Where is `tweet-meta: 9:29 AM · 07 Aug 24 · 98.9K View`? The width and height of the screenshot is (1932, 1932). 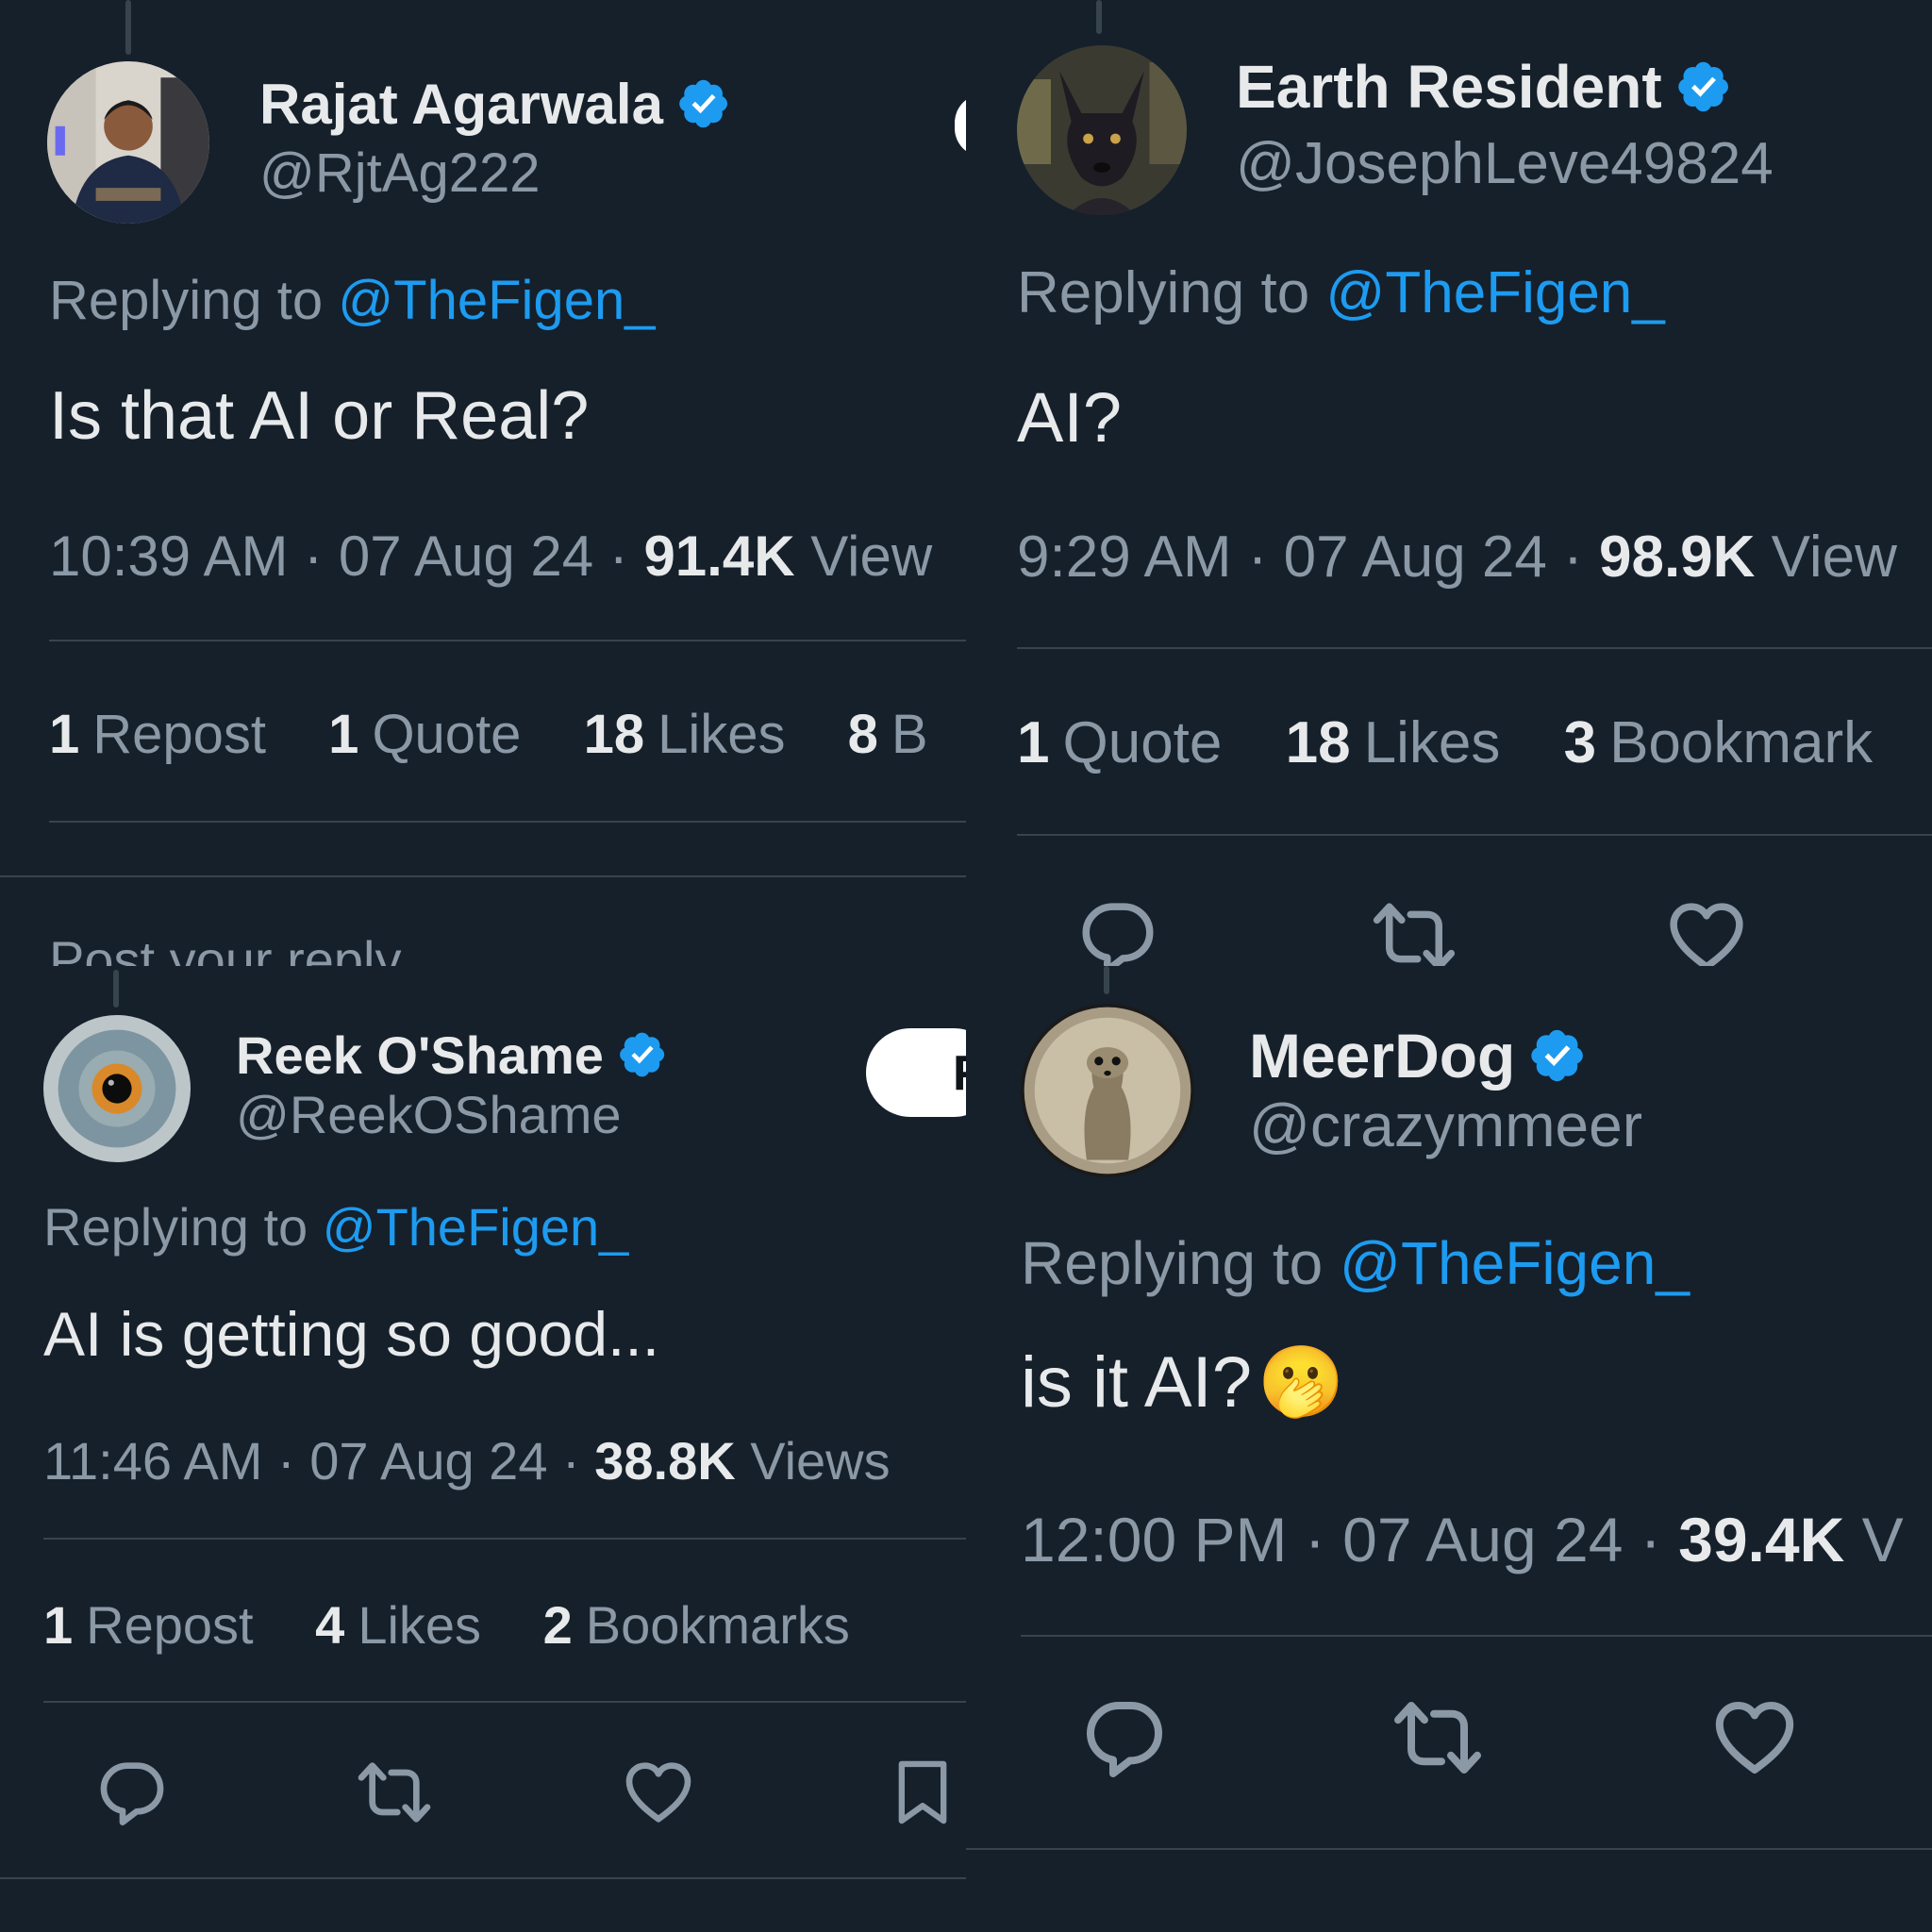 tweet-meta: 9:29 AM · 07 Aug 24 · 98.9K View is located at coordinates (1457, 557).